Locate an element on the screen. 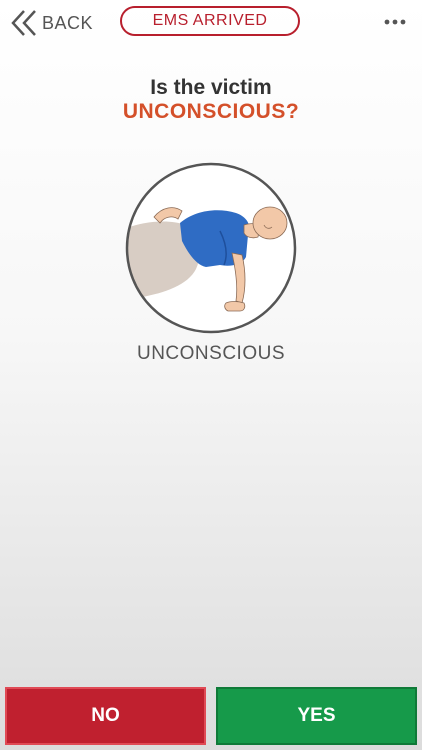 The image size is (422, 750). unconscious-victim-icon is located at coordinates (211, 248).